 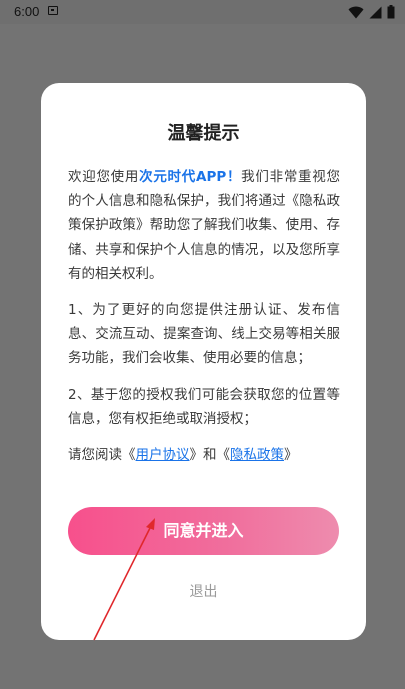 What do you see at coordinates (203, 591) in the screenshot?
I see `exit-button: 退出` at bounding box center [203, 591].